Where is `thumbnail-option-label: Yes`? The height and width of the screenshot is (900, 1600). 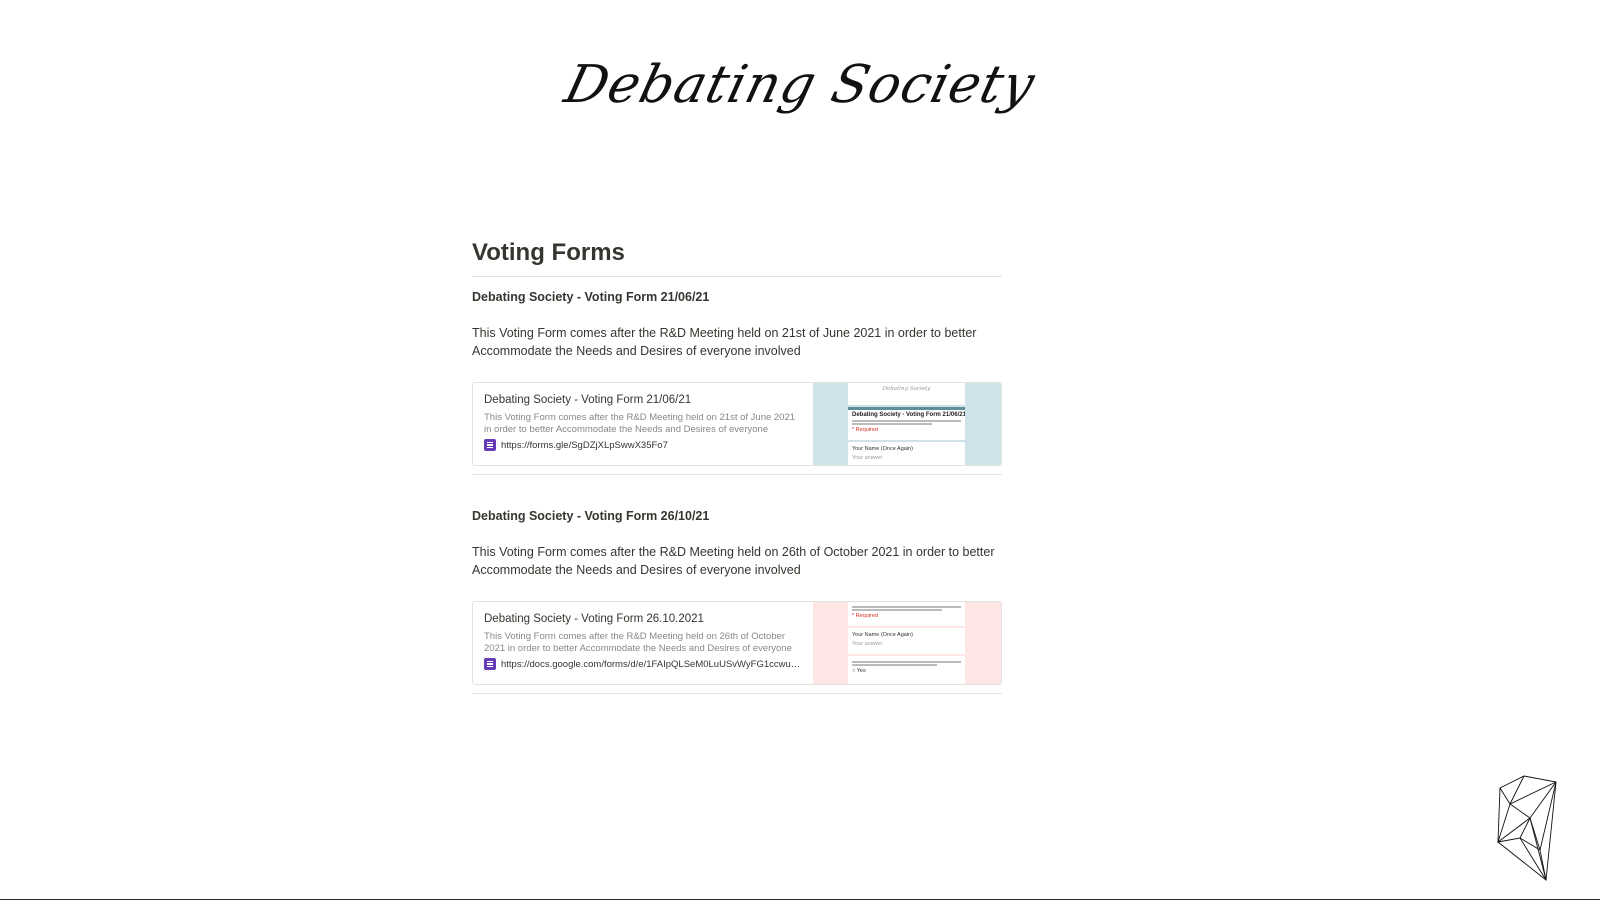
thumbnail-option-label: Yes is located at coordinates (861, 671).